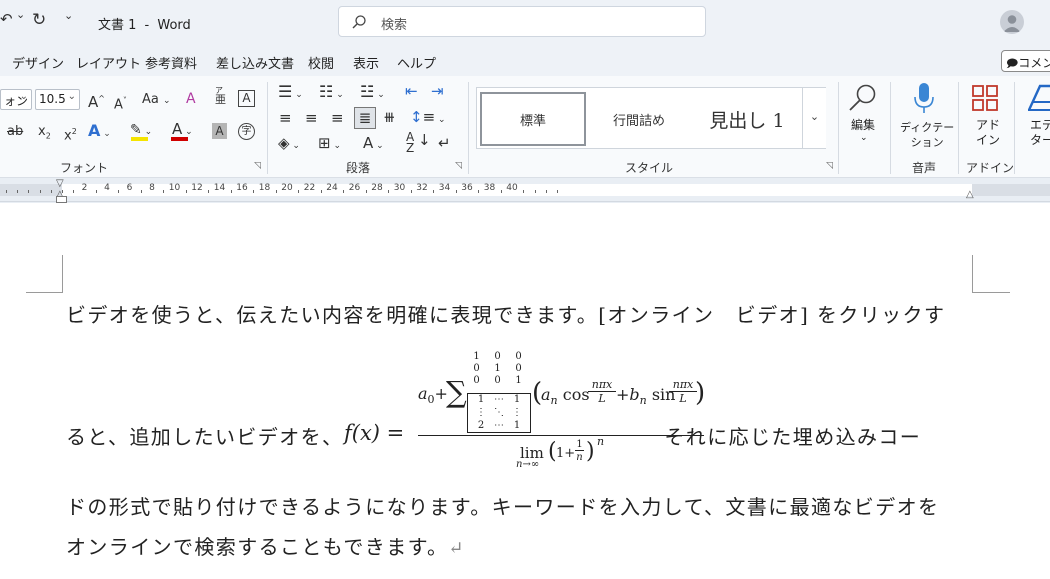 Image resolution: width=1050 pixels, height=579 pixels. Describe the element at coordinates (428, 118) in the screenshot. I see `line-spacing-icon: ↕≡ ⌄` at that location.